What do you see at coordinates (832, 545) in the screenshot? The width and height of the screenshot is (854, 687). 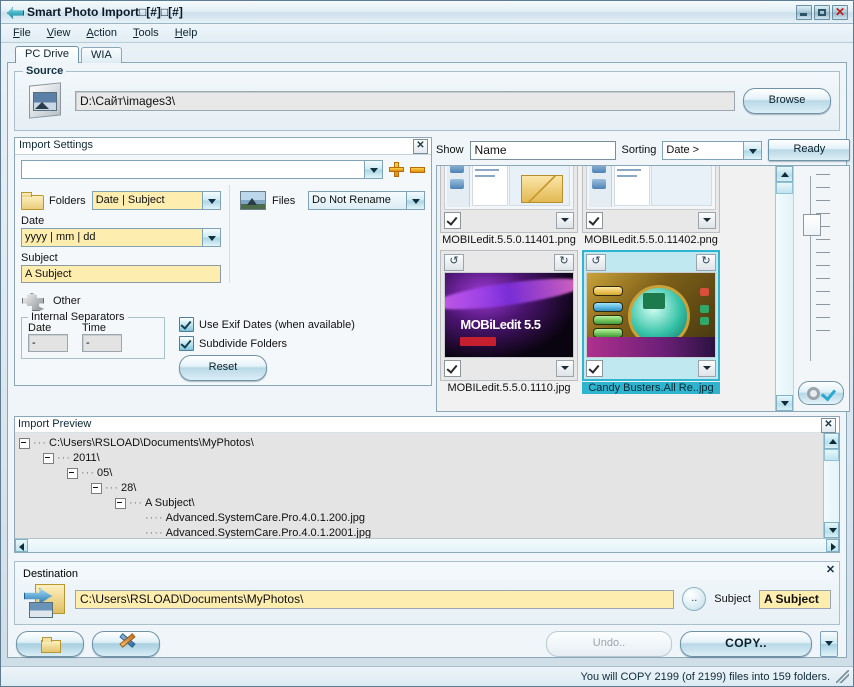 I see `scroll-right-icon` at bounding box center [832, 545].